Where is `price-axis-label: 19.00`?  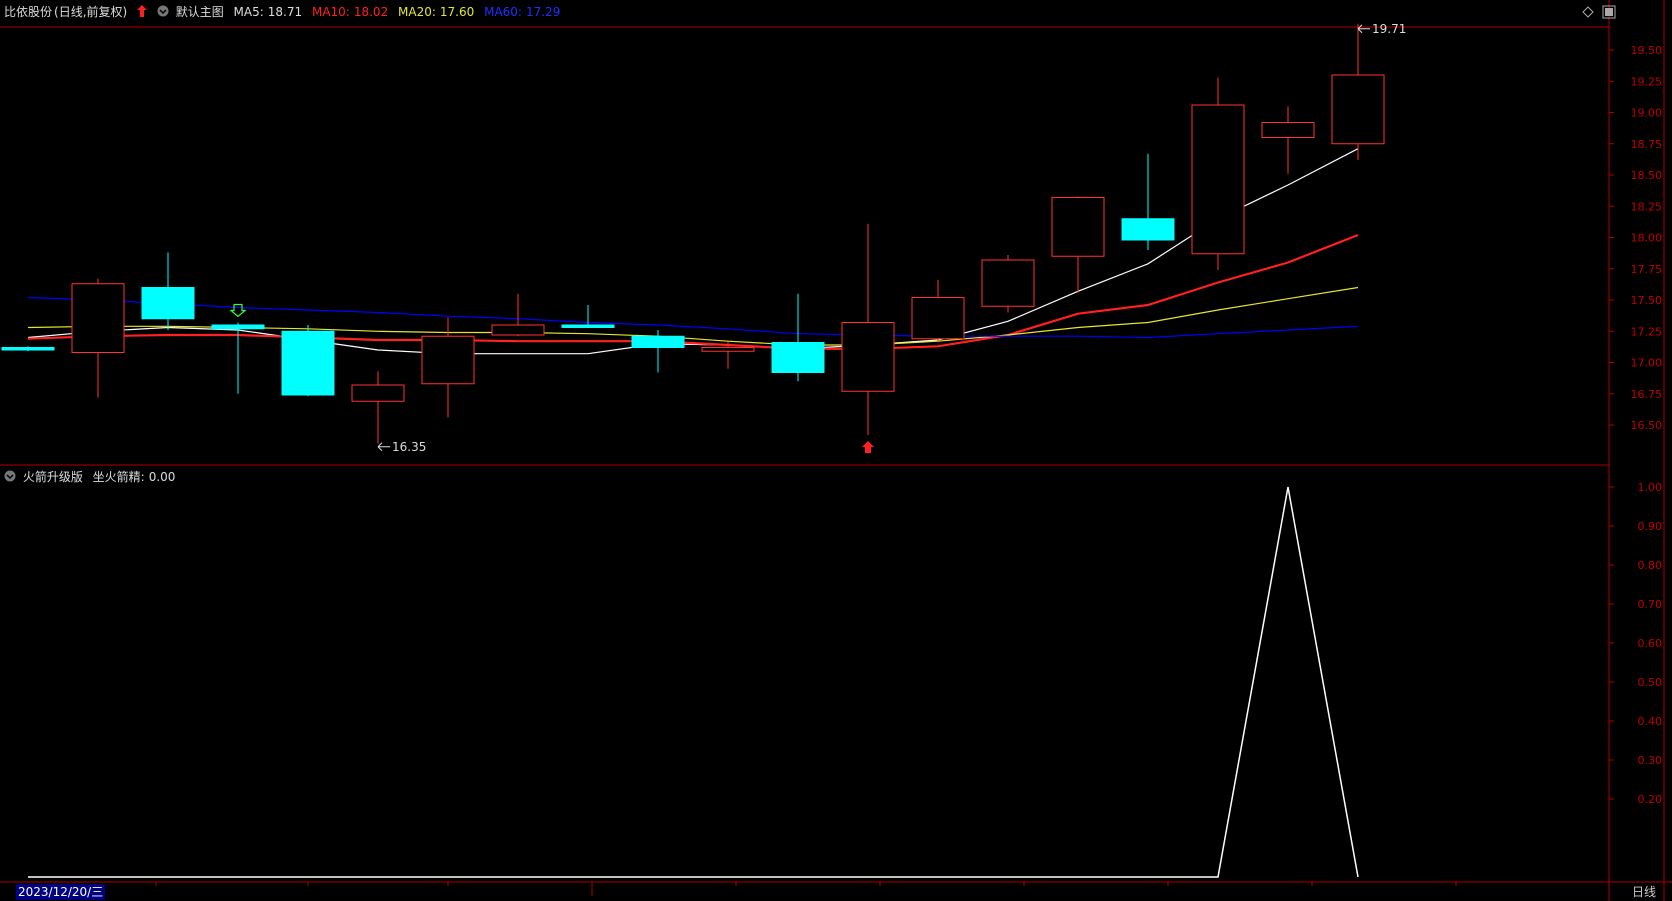
price-axis-label: 19.00 is located at coordinates (1647, 113).